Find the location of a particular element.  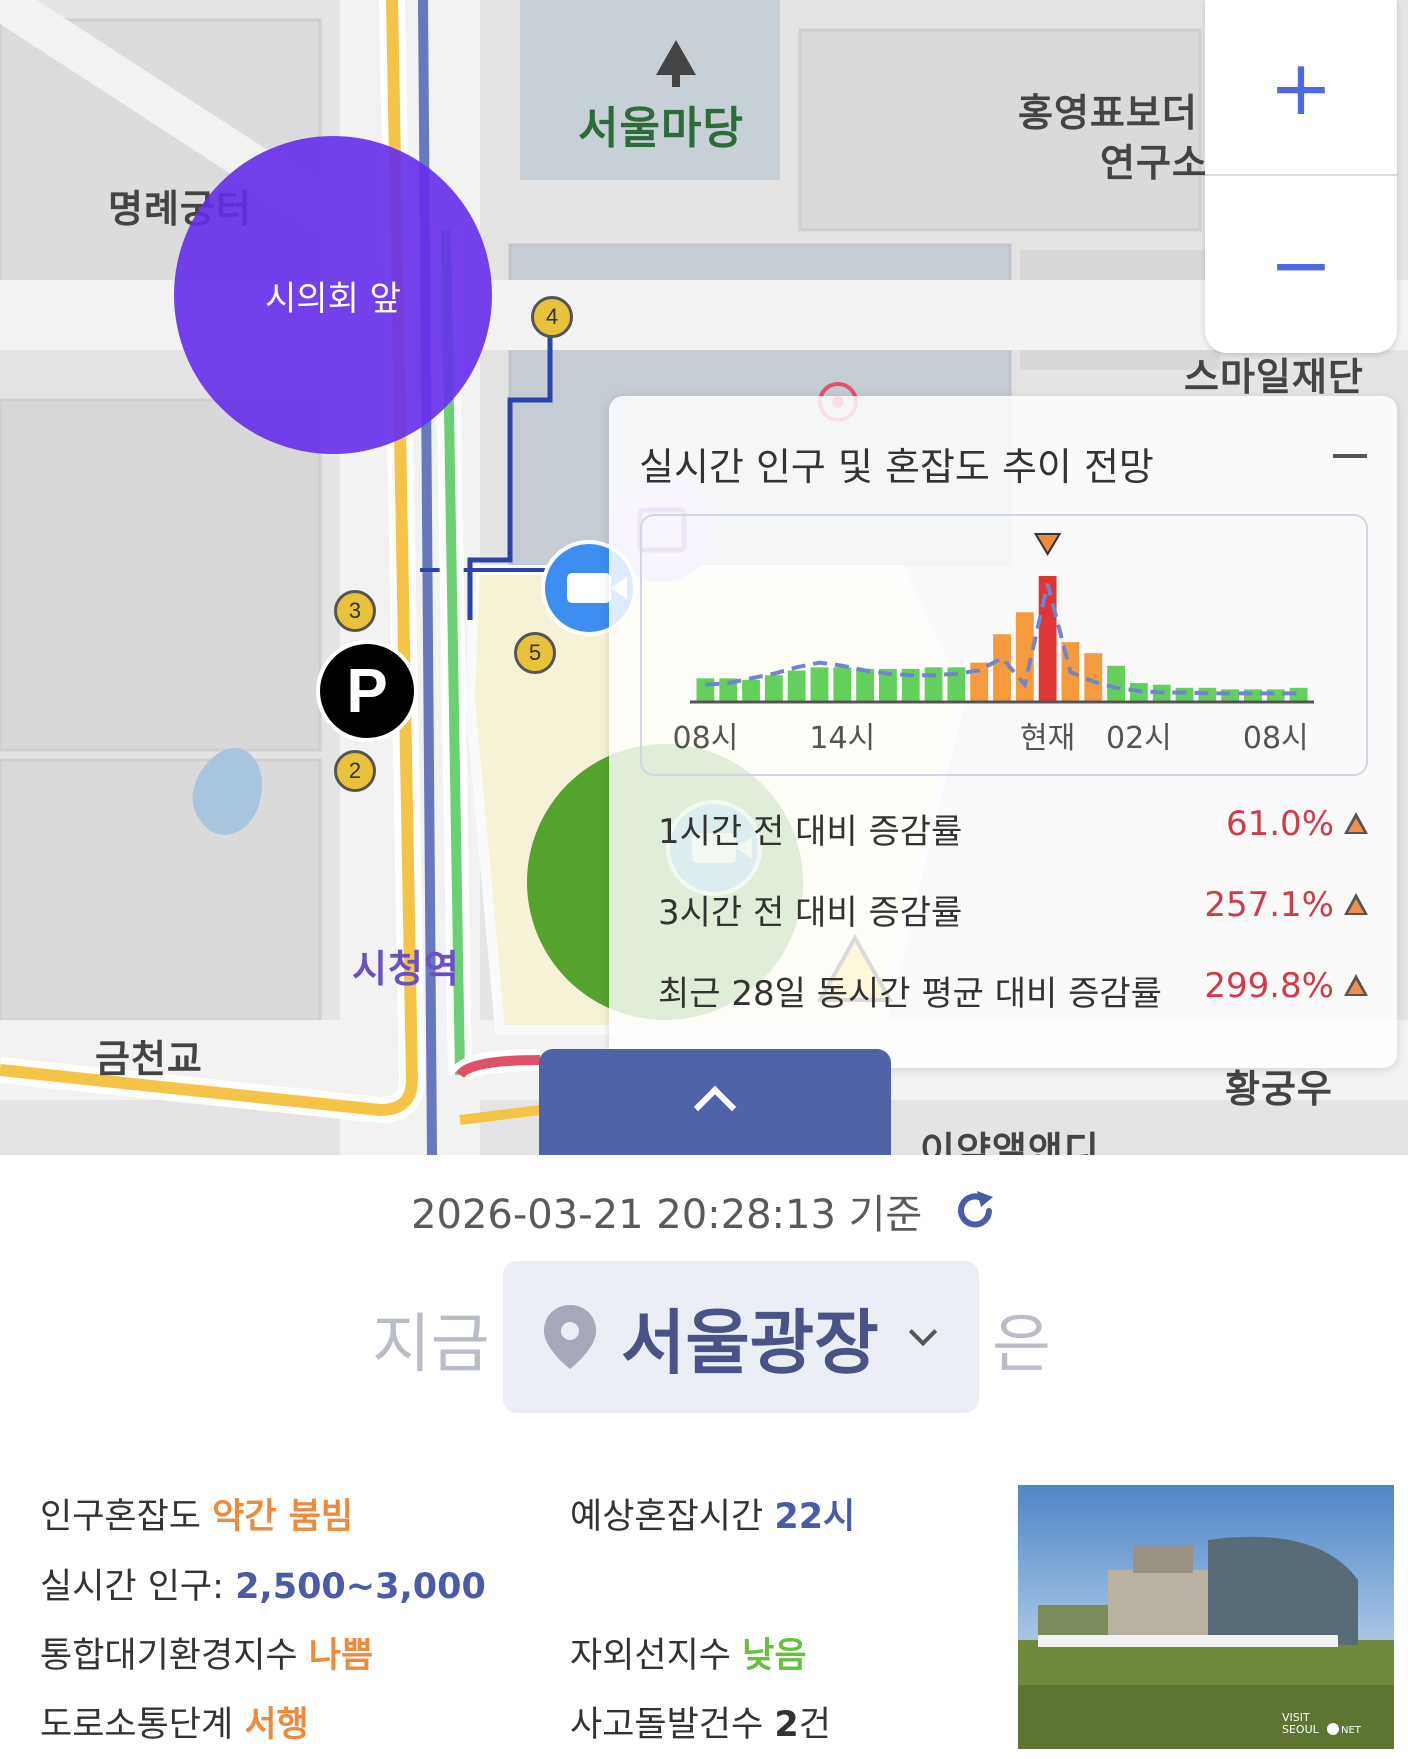

forecast-time-value: 22시 is located at coordinates (815, 1517).